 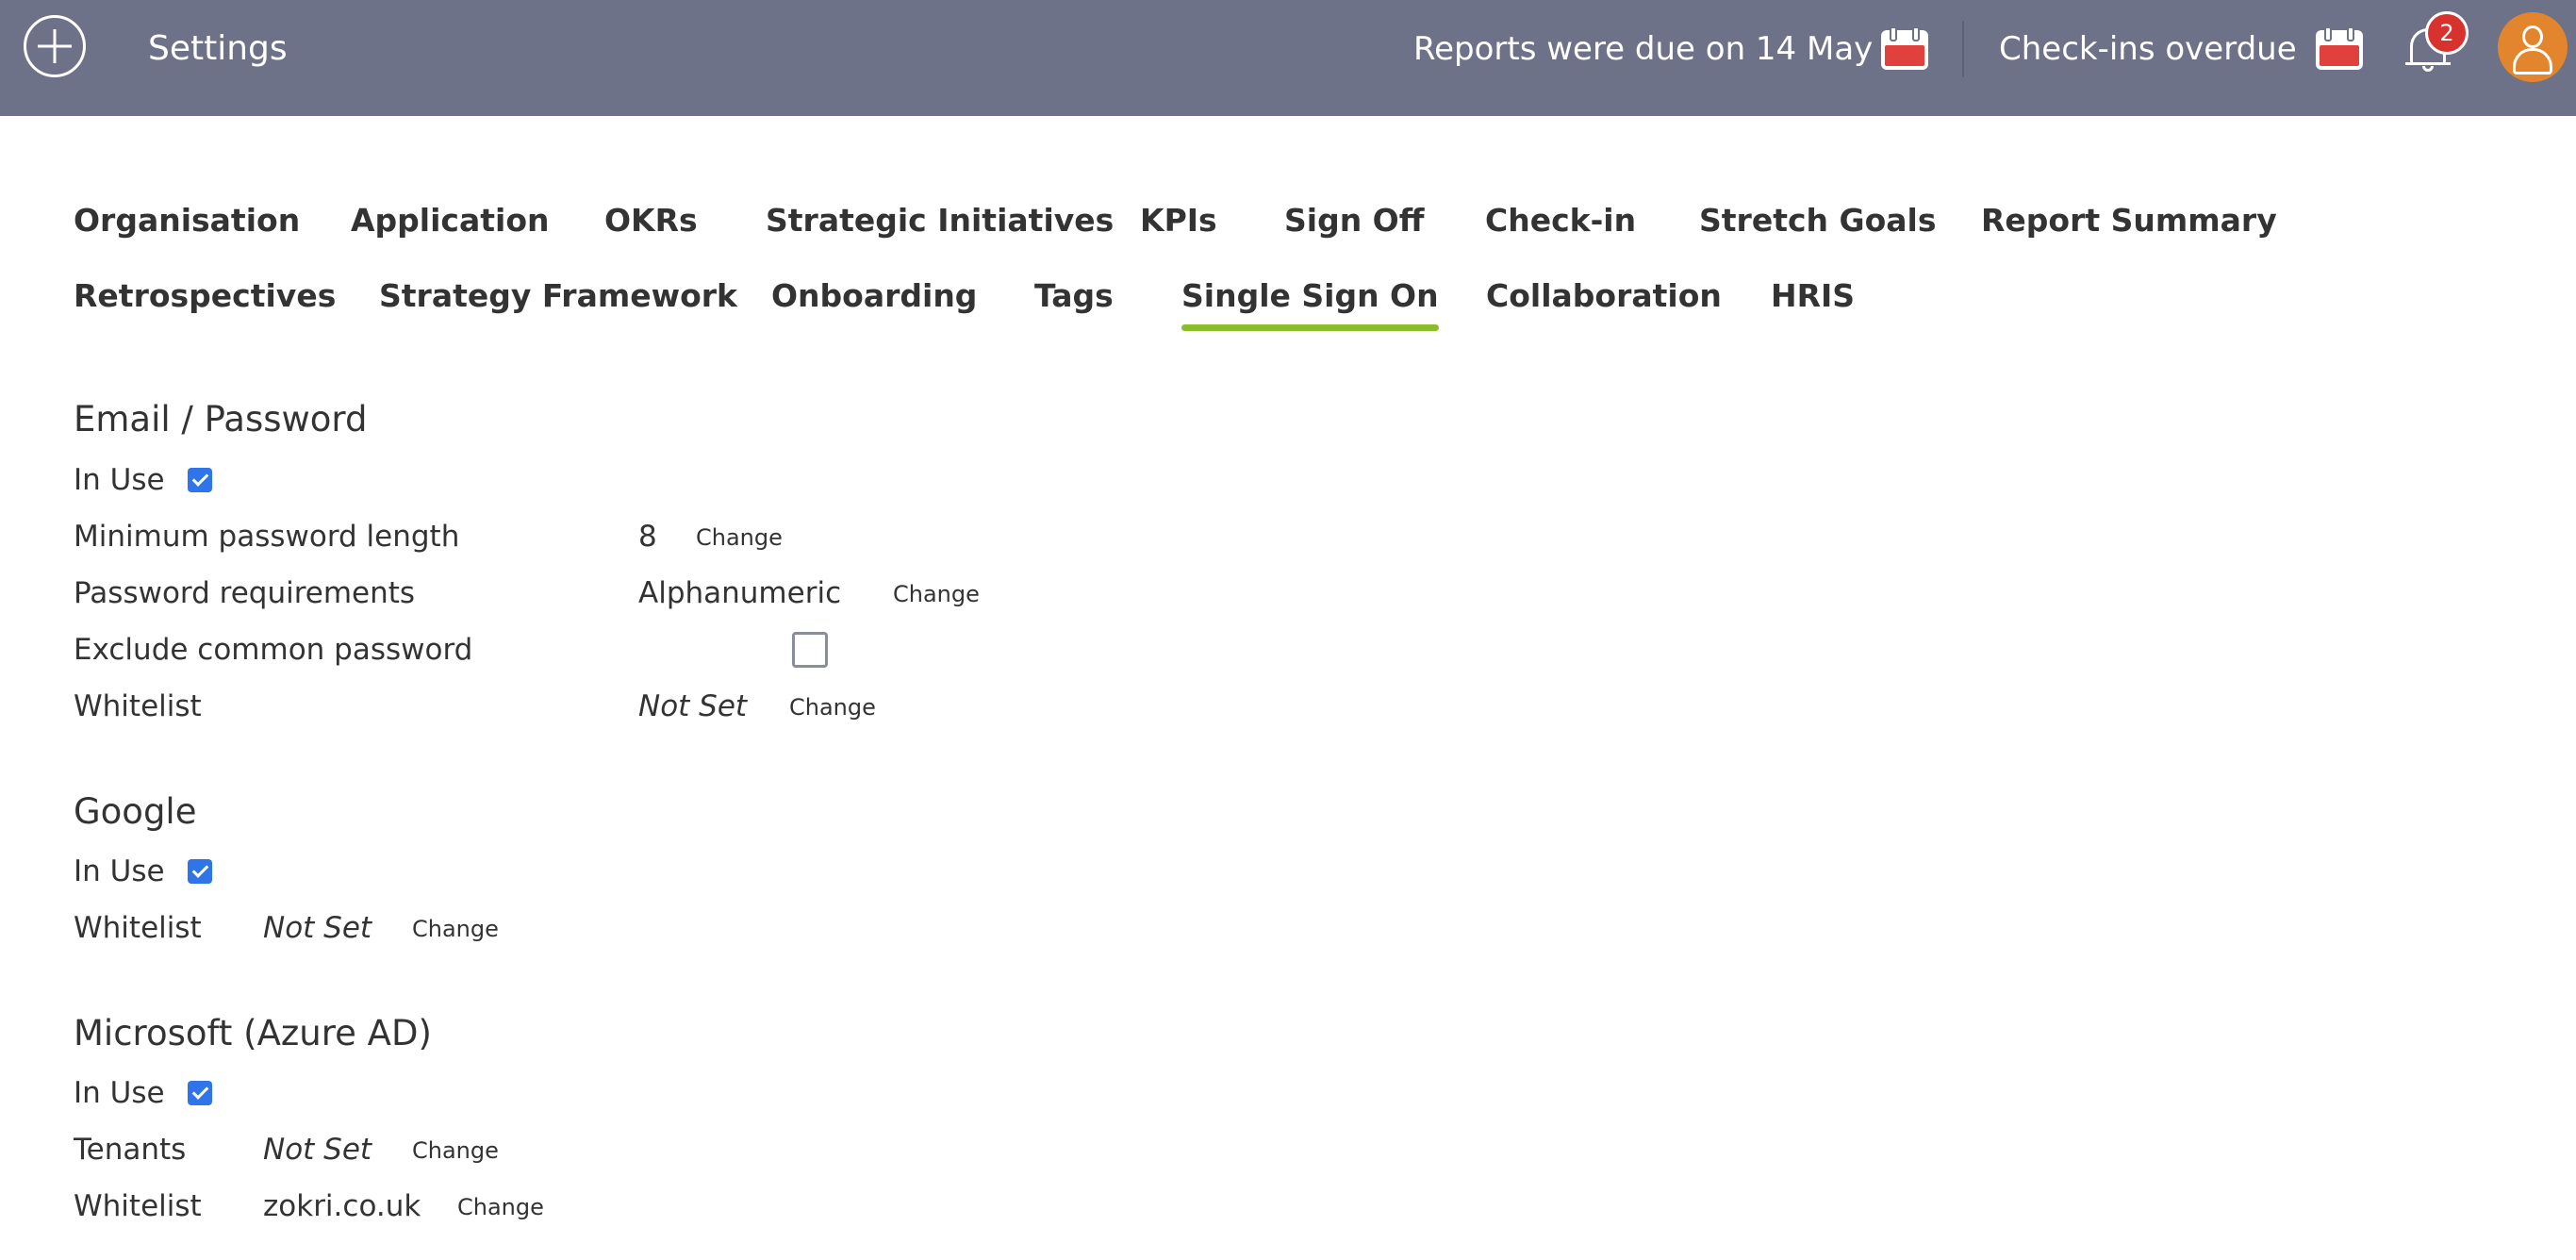 I want to click on change-microsoft-whitelist-button: Change, so click(x=500, y=1207).